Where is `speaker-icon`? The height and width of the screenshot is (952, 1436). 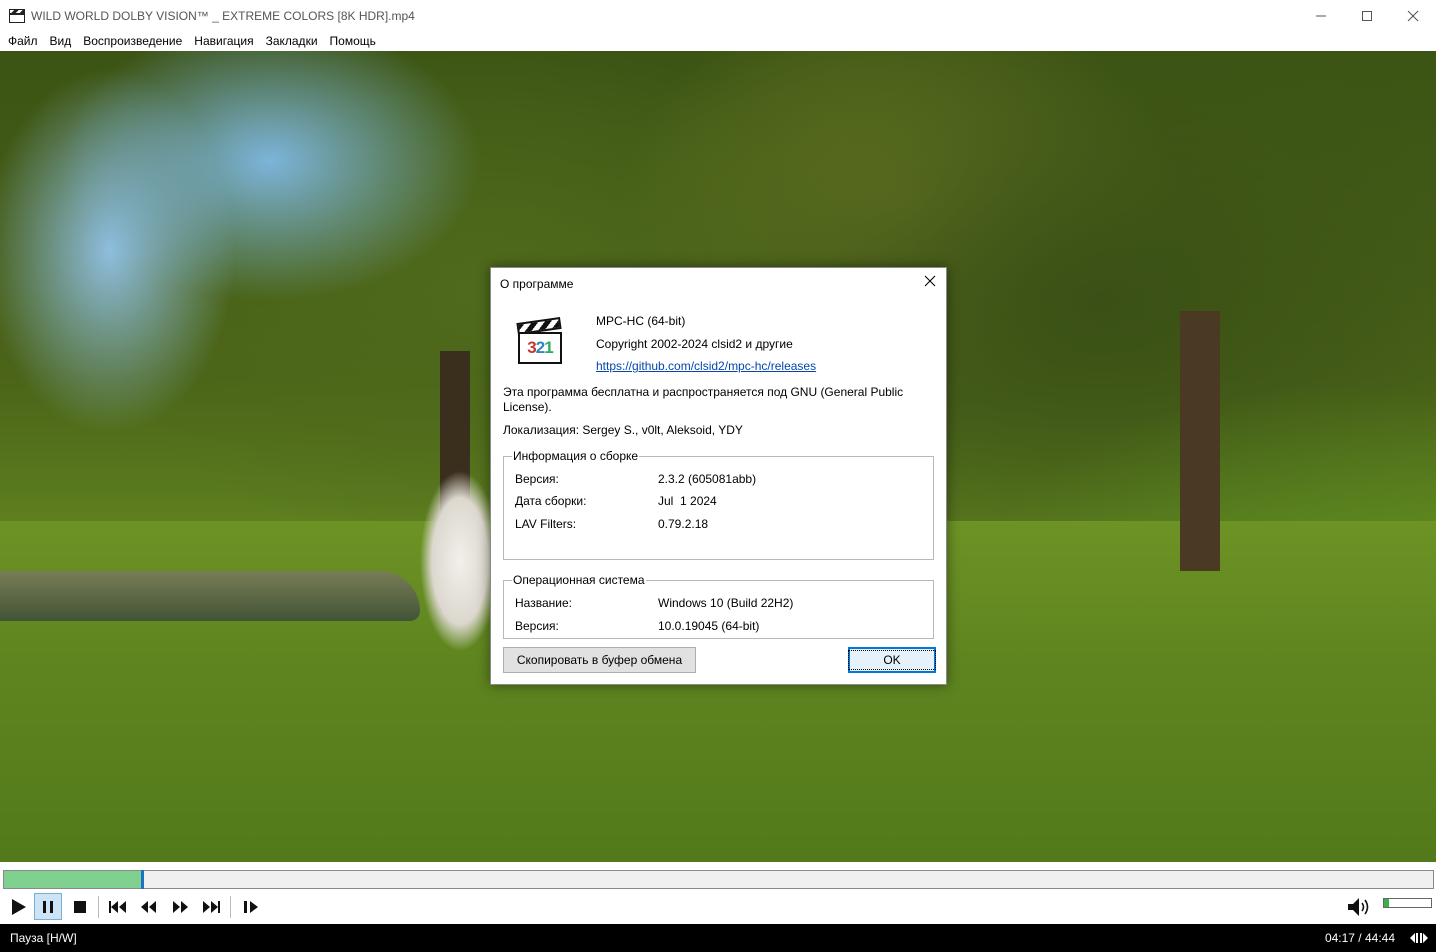
speaker-icon is located at coordinates (1358, 907).